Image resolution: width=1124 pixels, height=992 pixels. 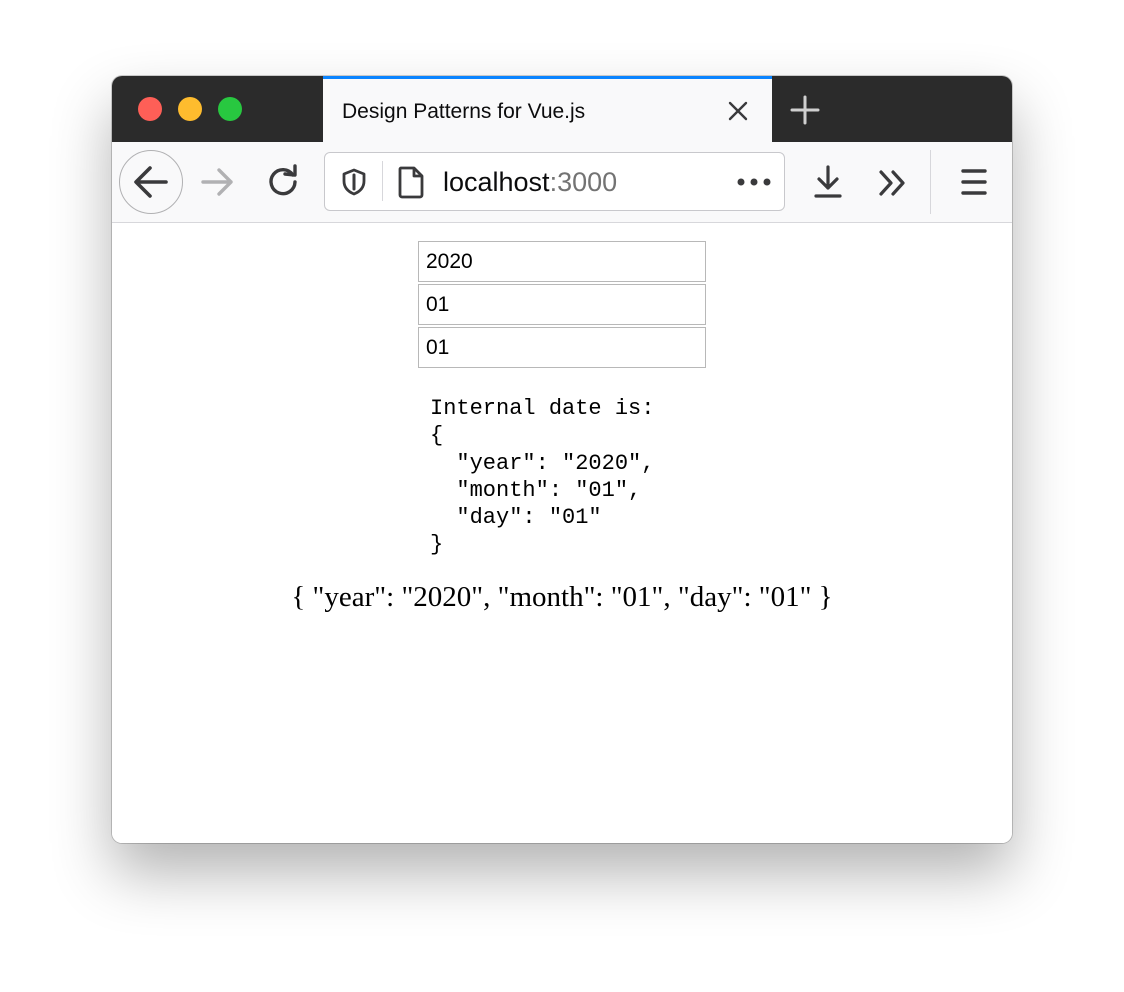 I want to click on active-tab: Design Patterns for Vue.js, so click(x=547, y=109).